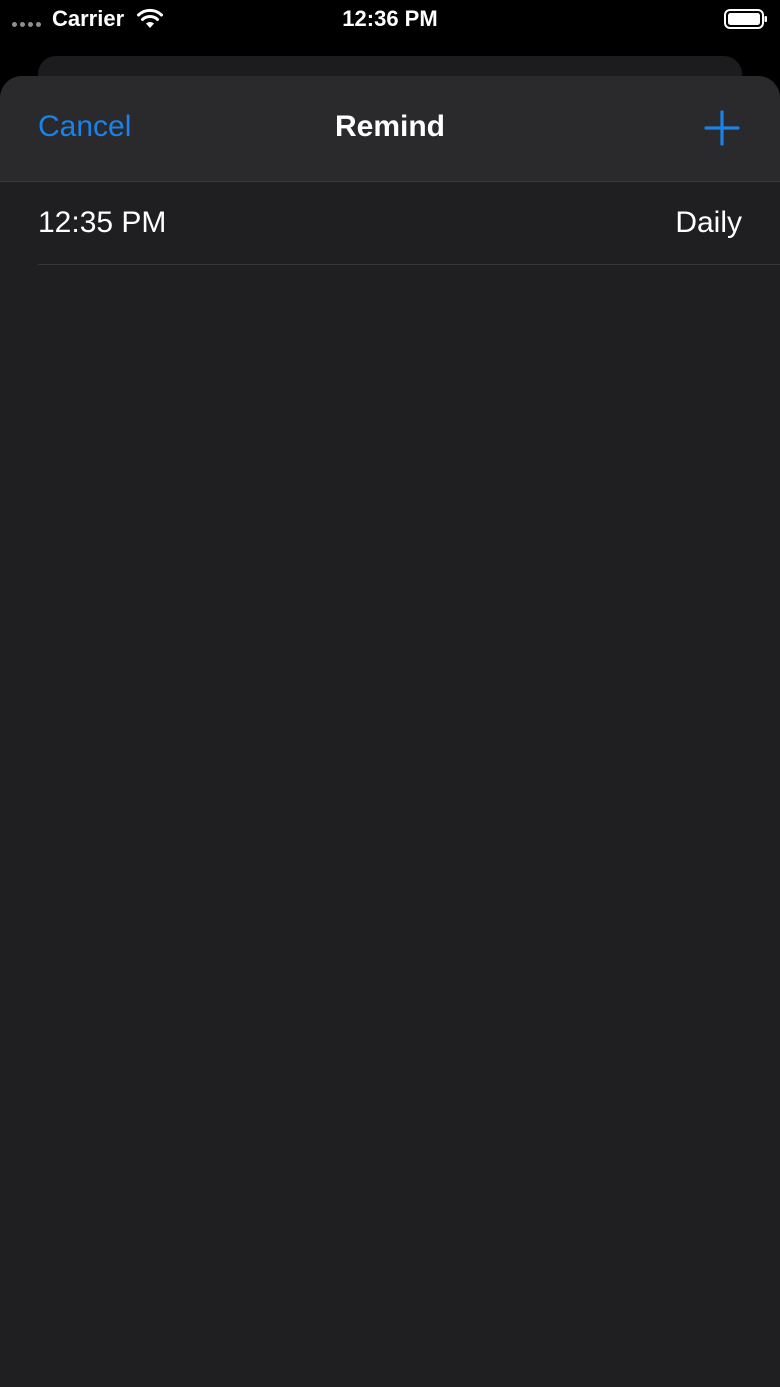 The image size is (780, 1387). I want to click on navigation-bar: Cancel Remind, so click(390, 129).